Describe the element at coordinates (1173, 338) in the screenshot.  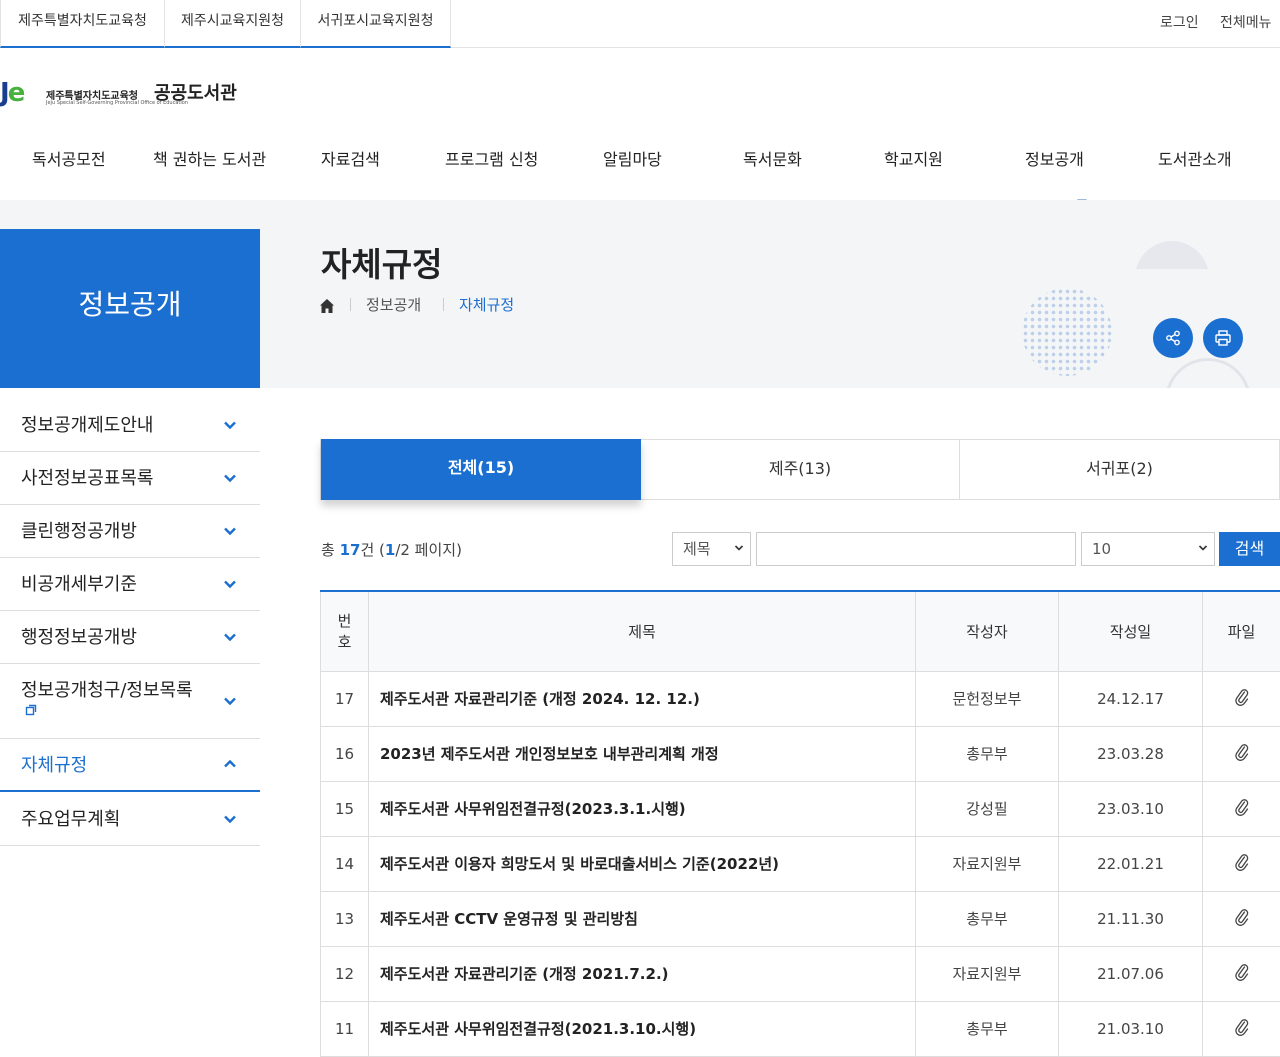
I see `share-button` at that location.